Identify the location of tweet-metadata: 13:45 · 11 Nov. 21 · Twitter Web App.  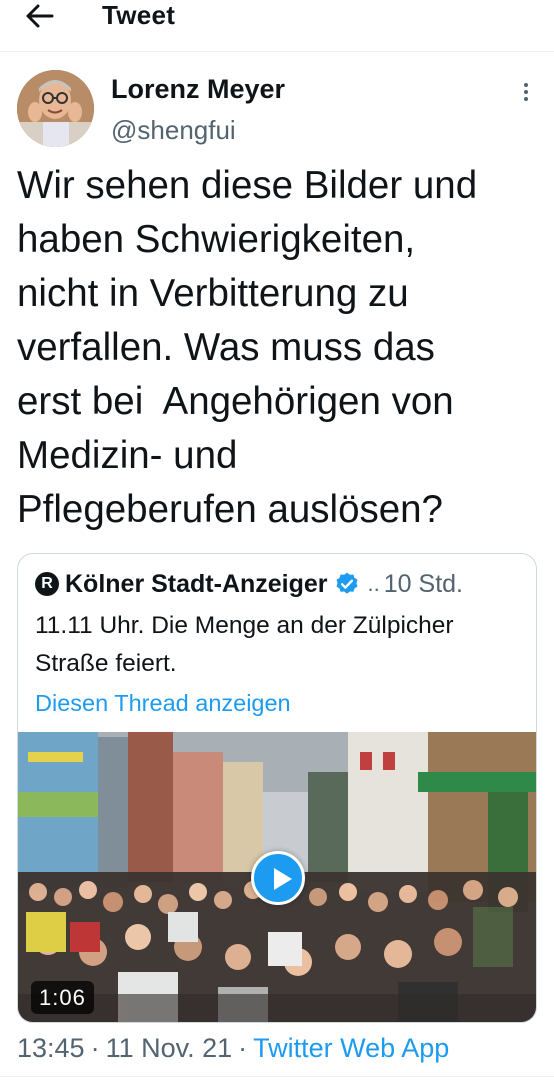
(233, 1048).